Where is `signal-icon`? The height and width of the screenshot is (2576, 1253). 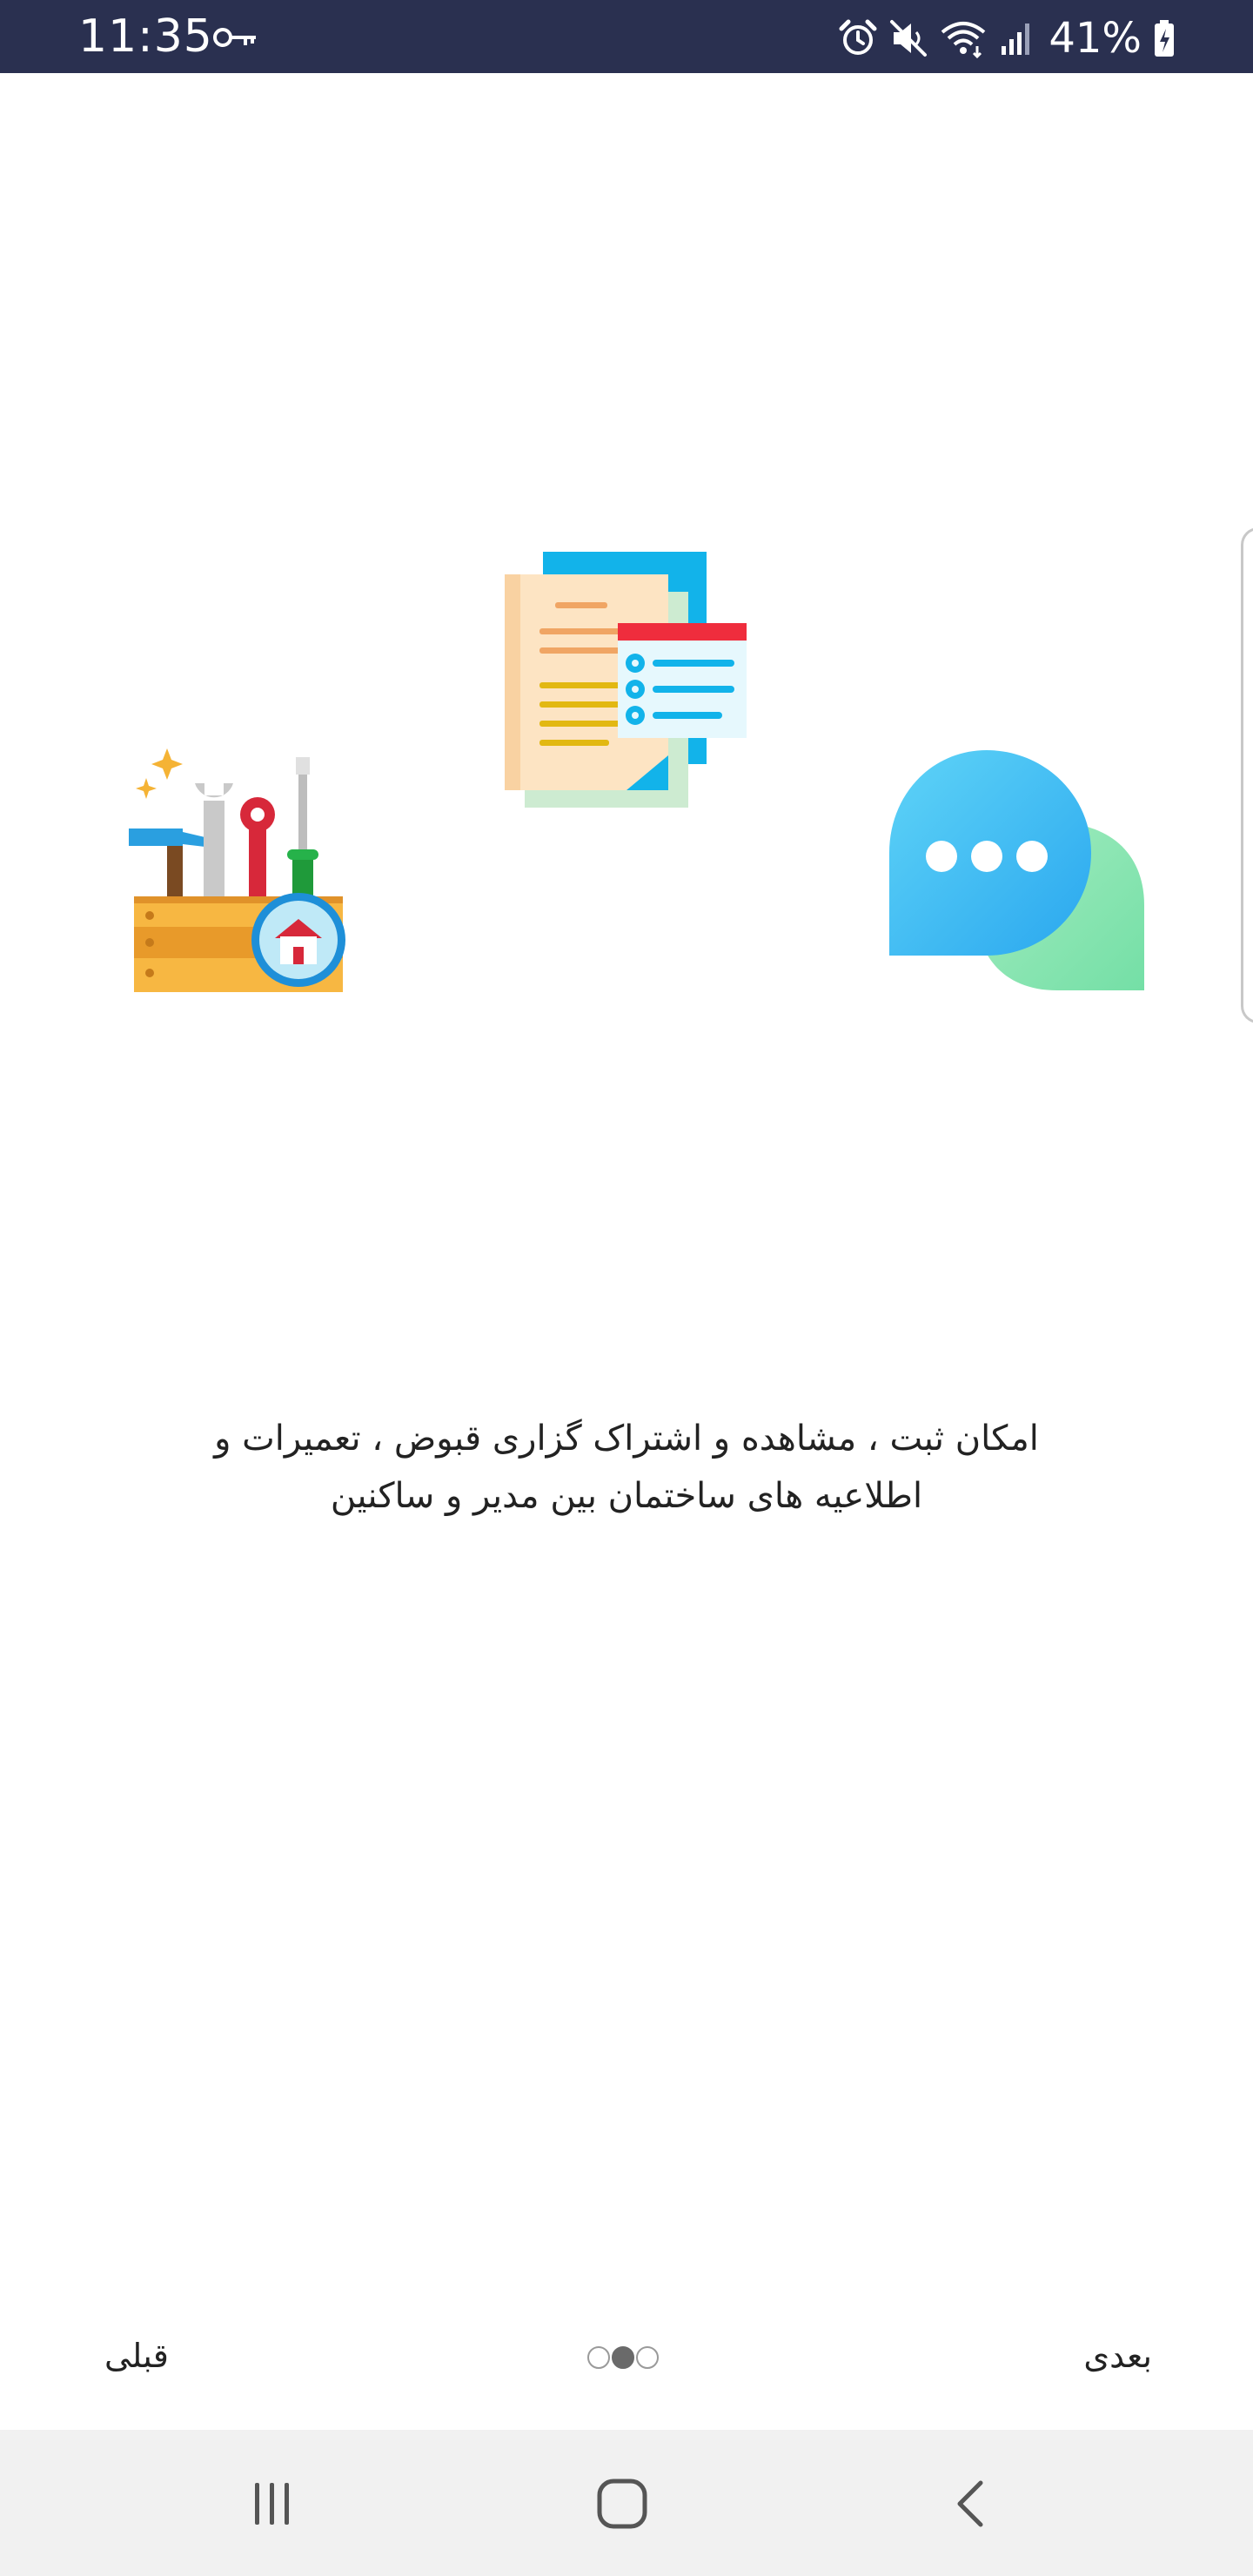 signal-icon is located at coordinates (1016, 39).